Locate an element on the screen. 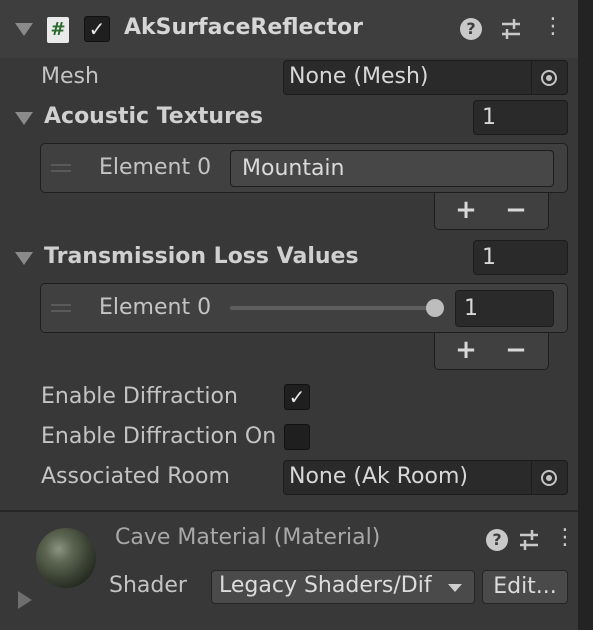 The image size is (593, 630). transmission-loss-slider-thumb is located at coordinates (435, 308).